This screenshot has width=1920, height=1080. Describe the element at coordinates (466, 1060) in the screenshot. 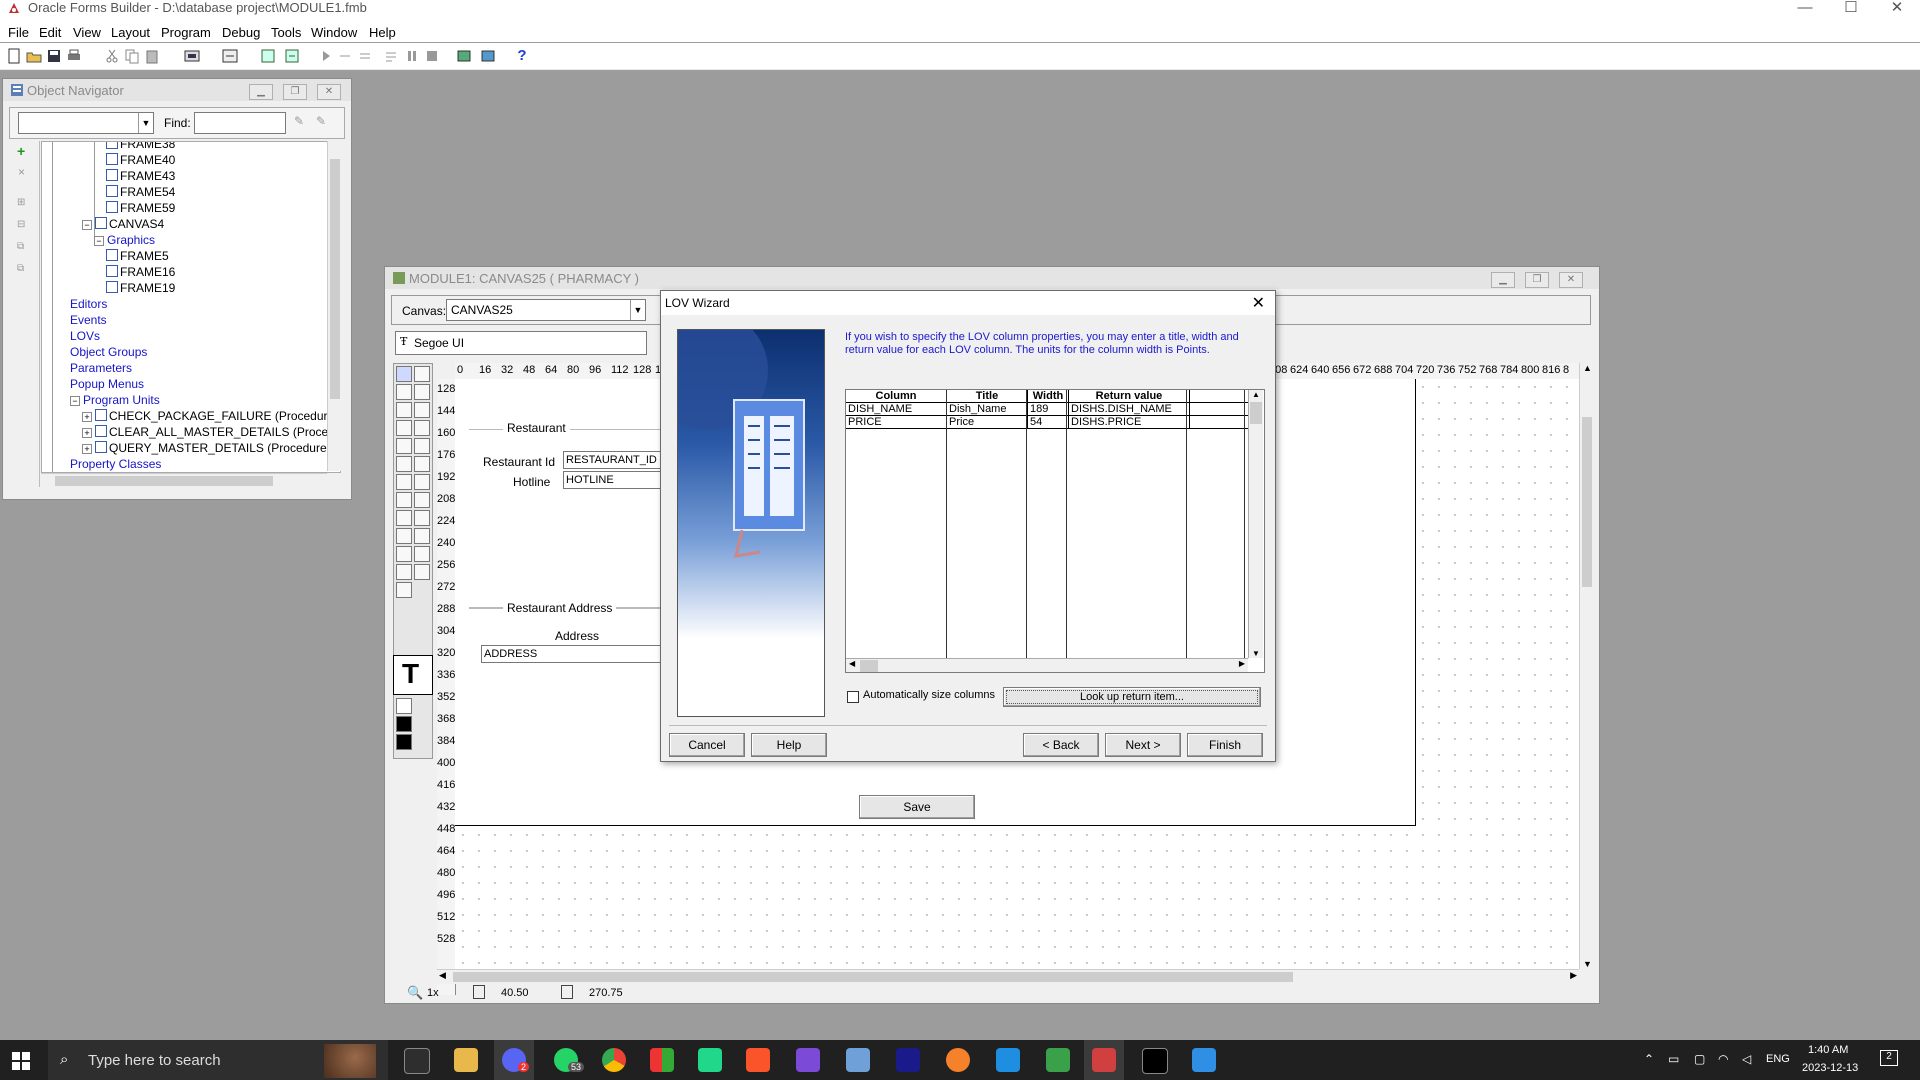

I see `file-explorer-icon` at that location.